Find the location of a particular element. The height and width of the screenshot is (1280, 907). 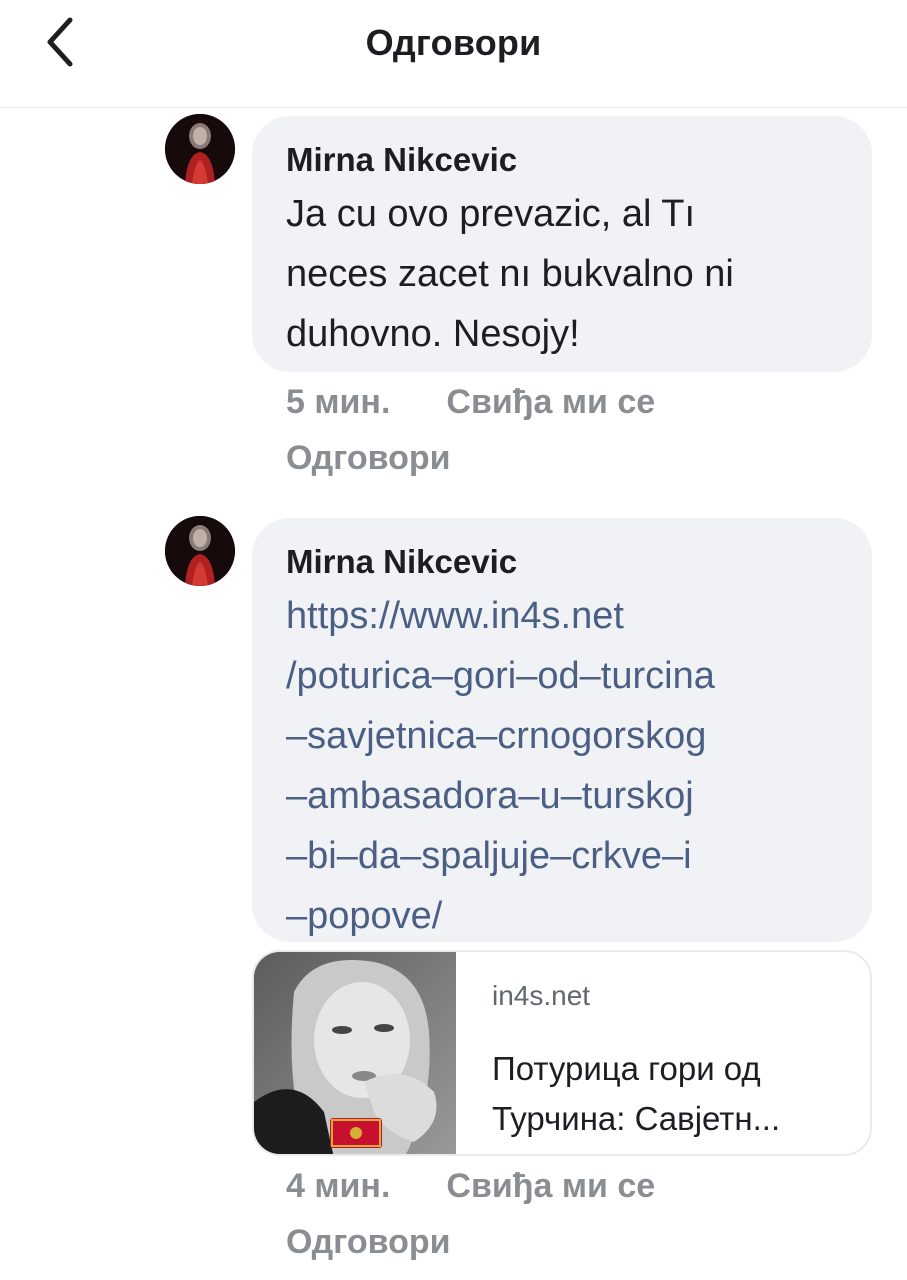

link-preview-title-line: Потурица гори од is located at coordinates (626, 1068).